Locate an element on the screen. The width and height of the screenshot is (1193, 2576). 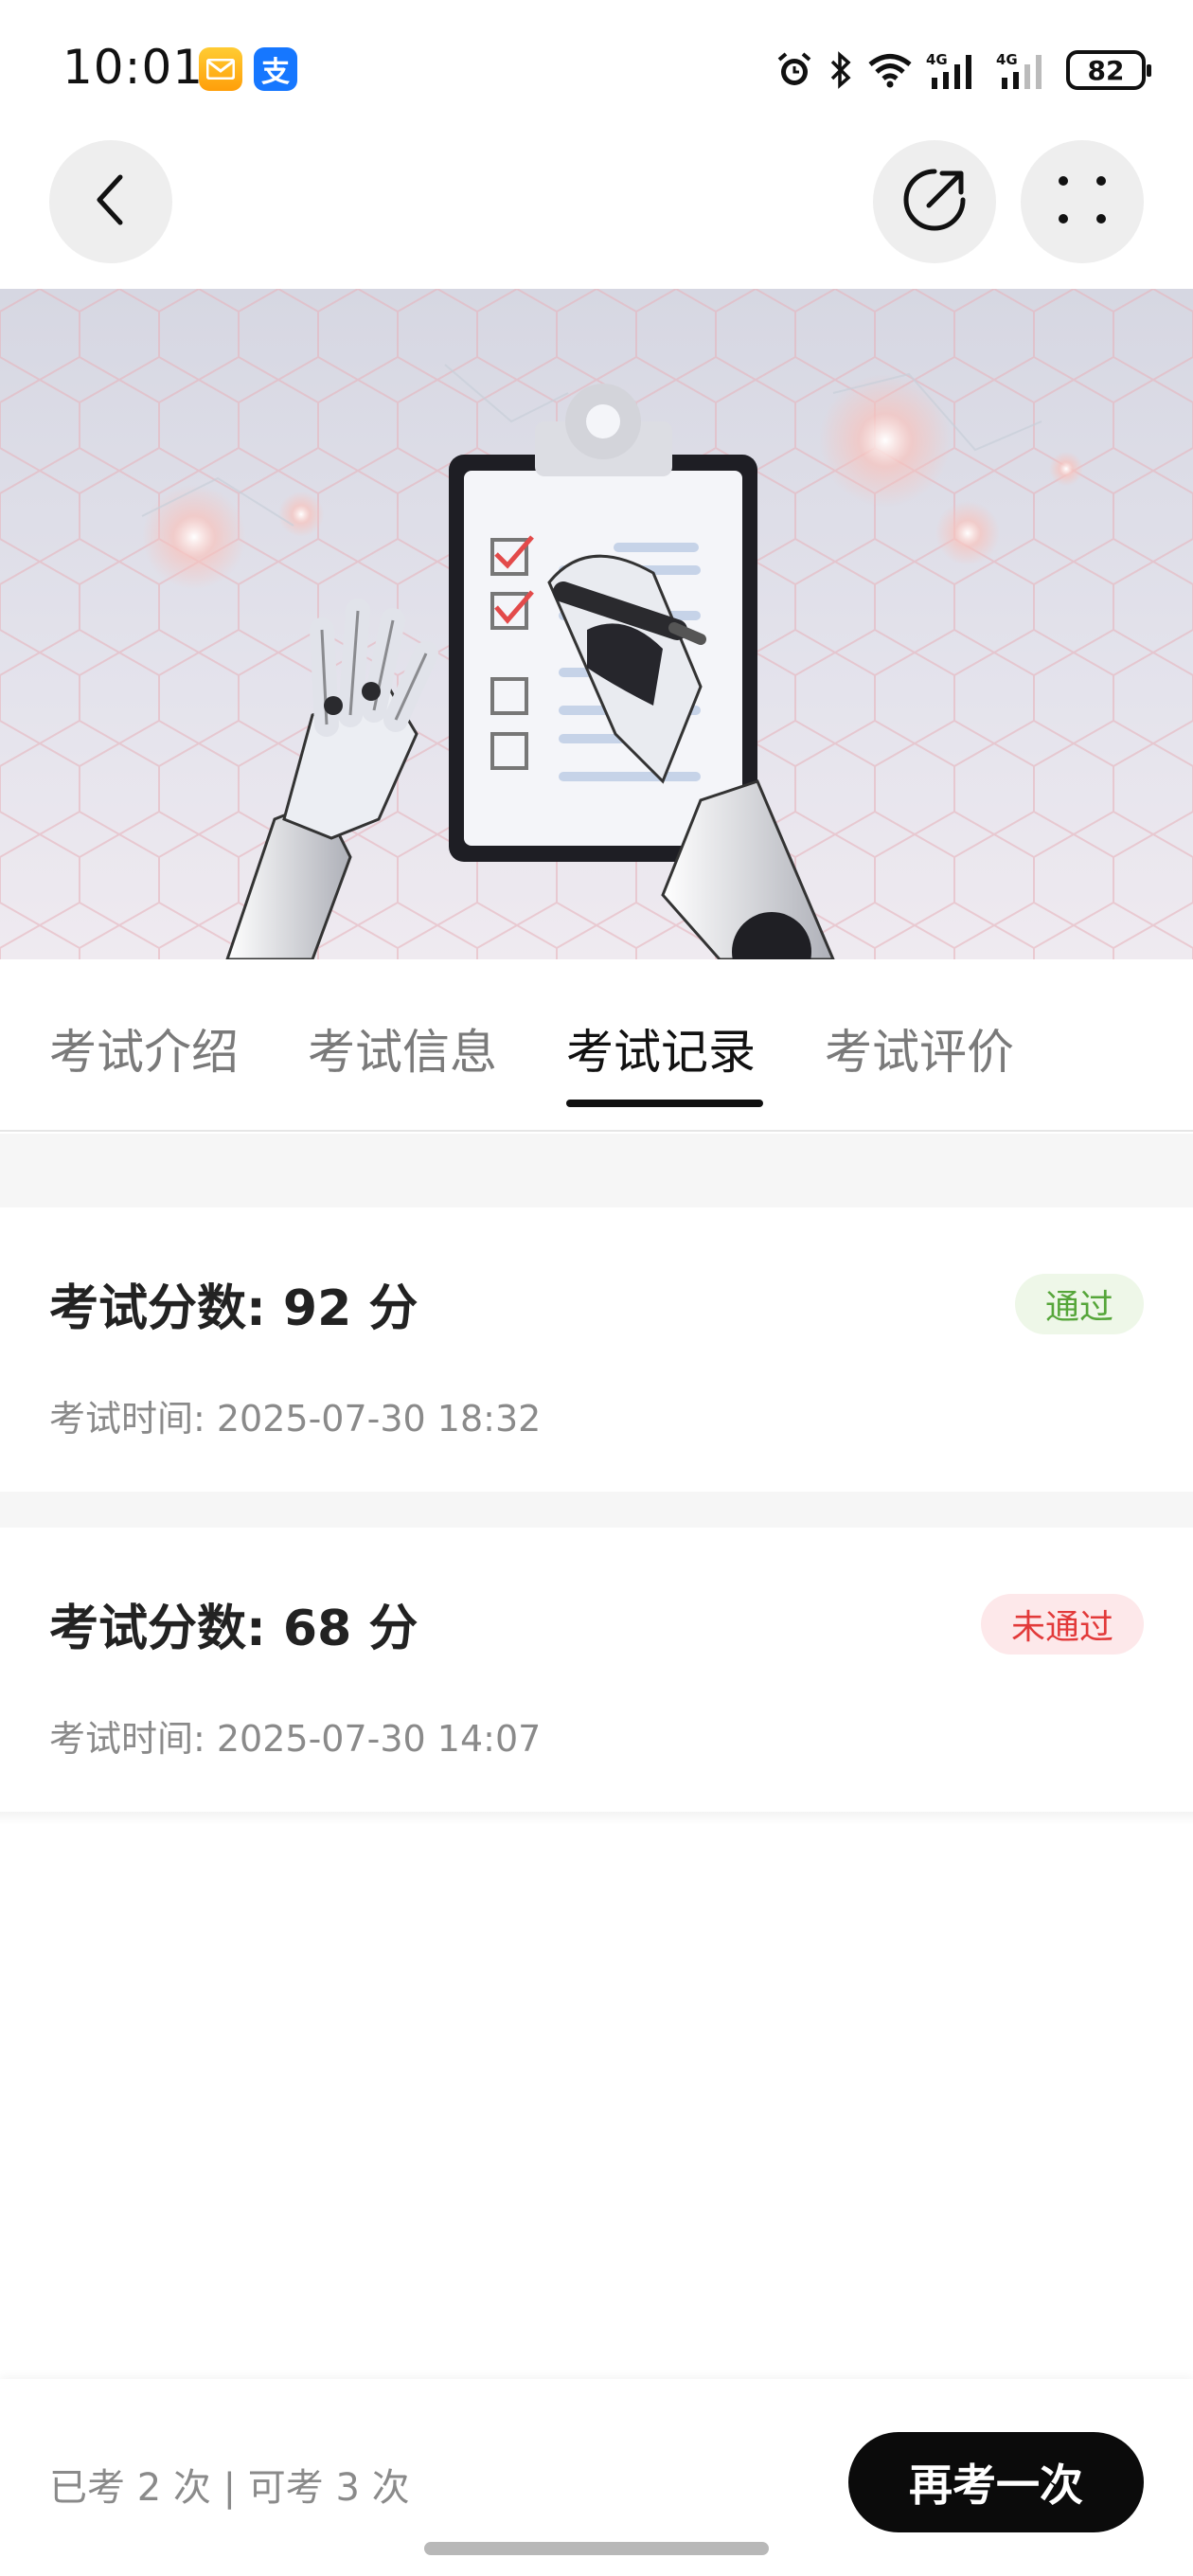
tab-exam-reviews: 考试评价 is located at coordinates (919, 1048).